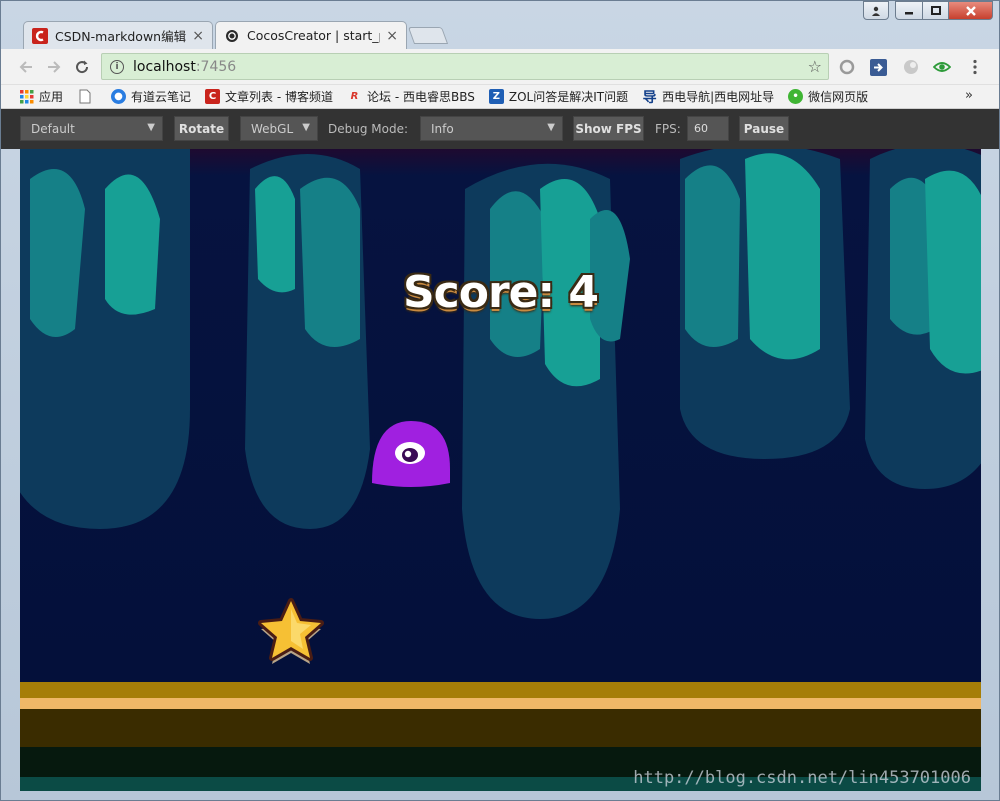 The image size is (1000, 801). What do you see at coordinates (354, 96) in the screenshot?
I see `rs-icon: R` at bounding box center [354, 96].